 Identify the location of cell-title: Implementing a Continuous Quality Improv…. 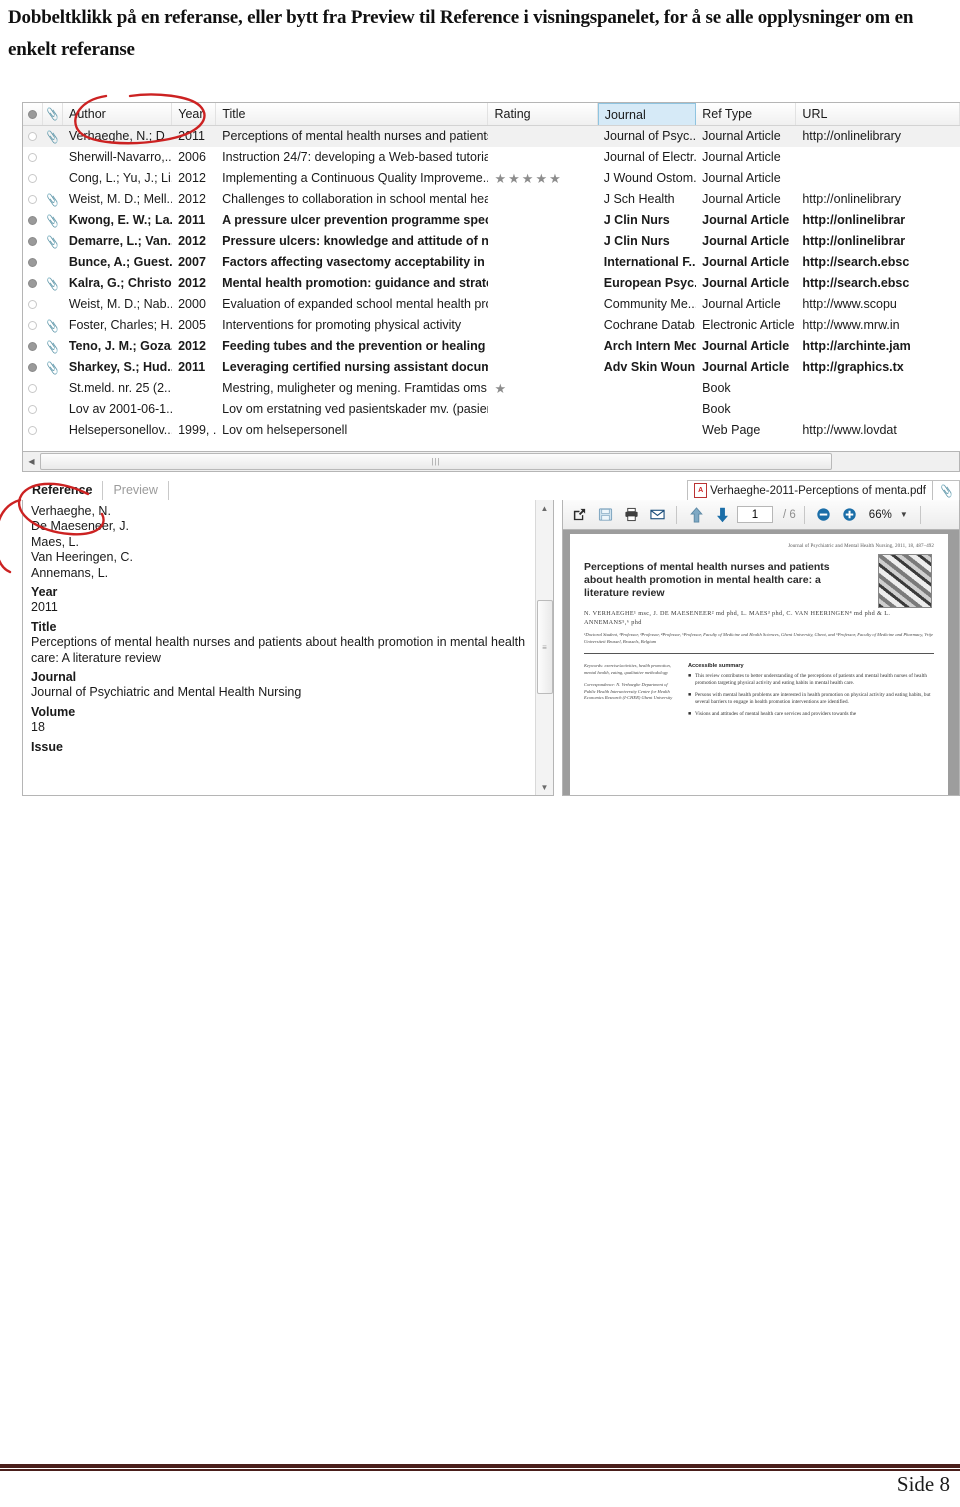
(355, 178).